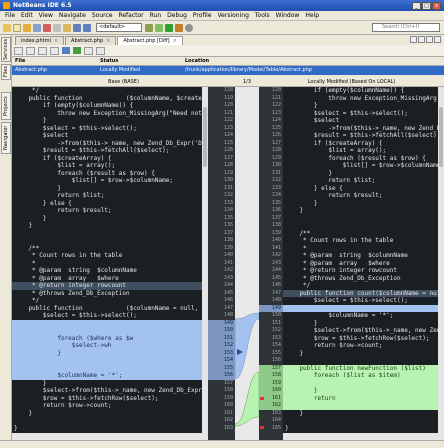 This screenshot has width=444, height=448. I want to click on menu-navigate: Navigate, so click(72, 15).